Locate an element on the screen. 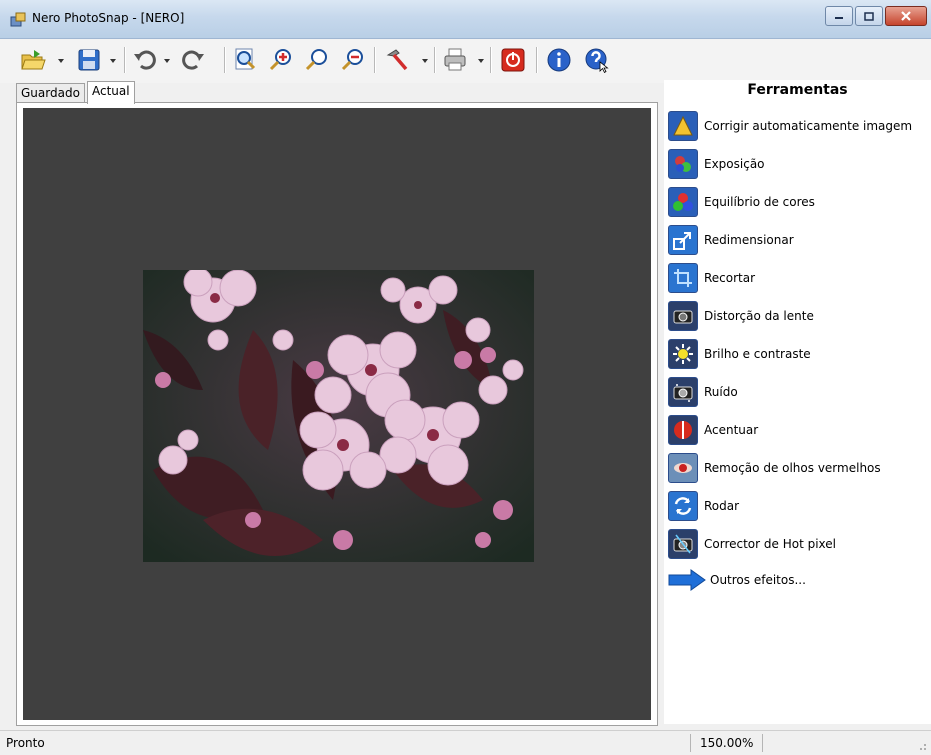 Image resolution: width=931 pixels, height=755 pixels. tool-label: Recortar is located at coordinates (730, 278).